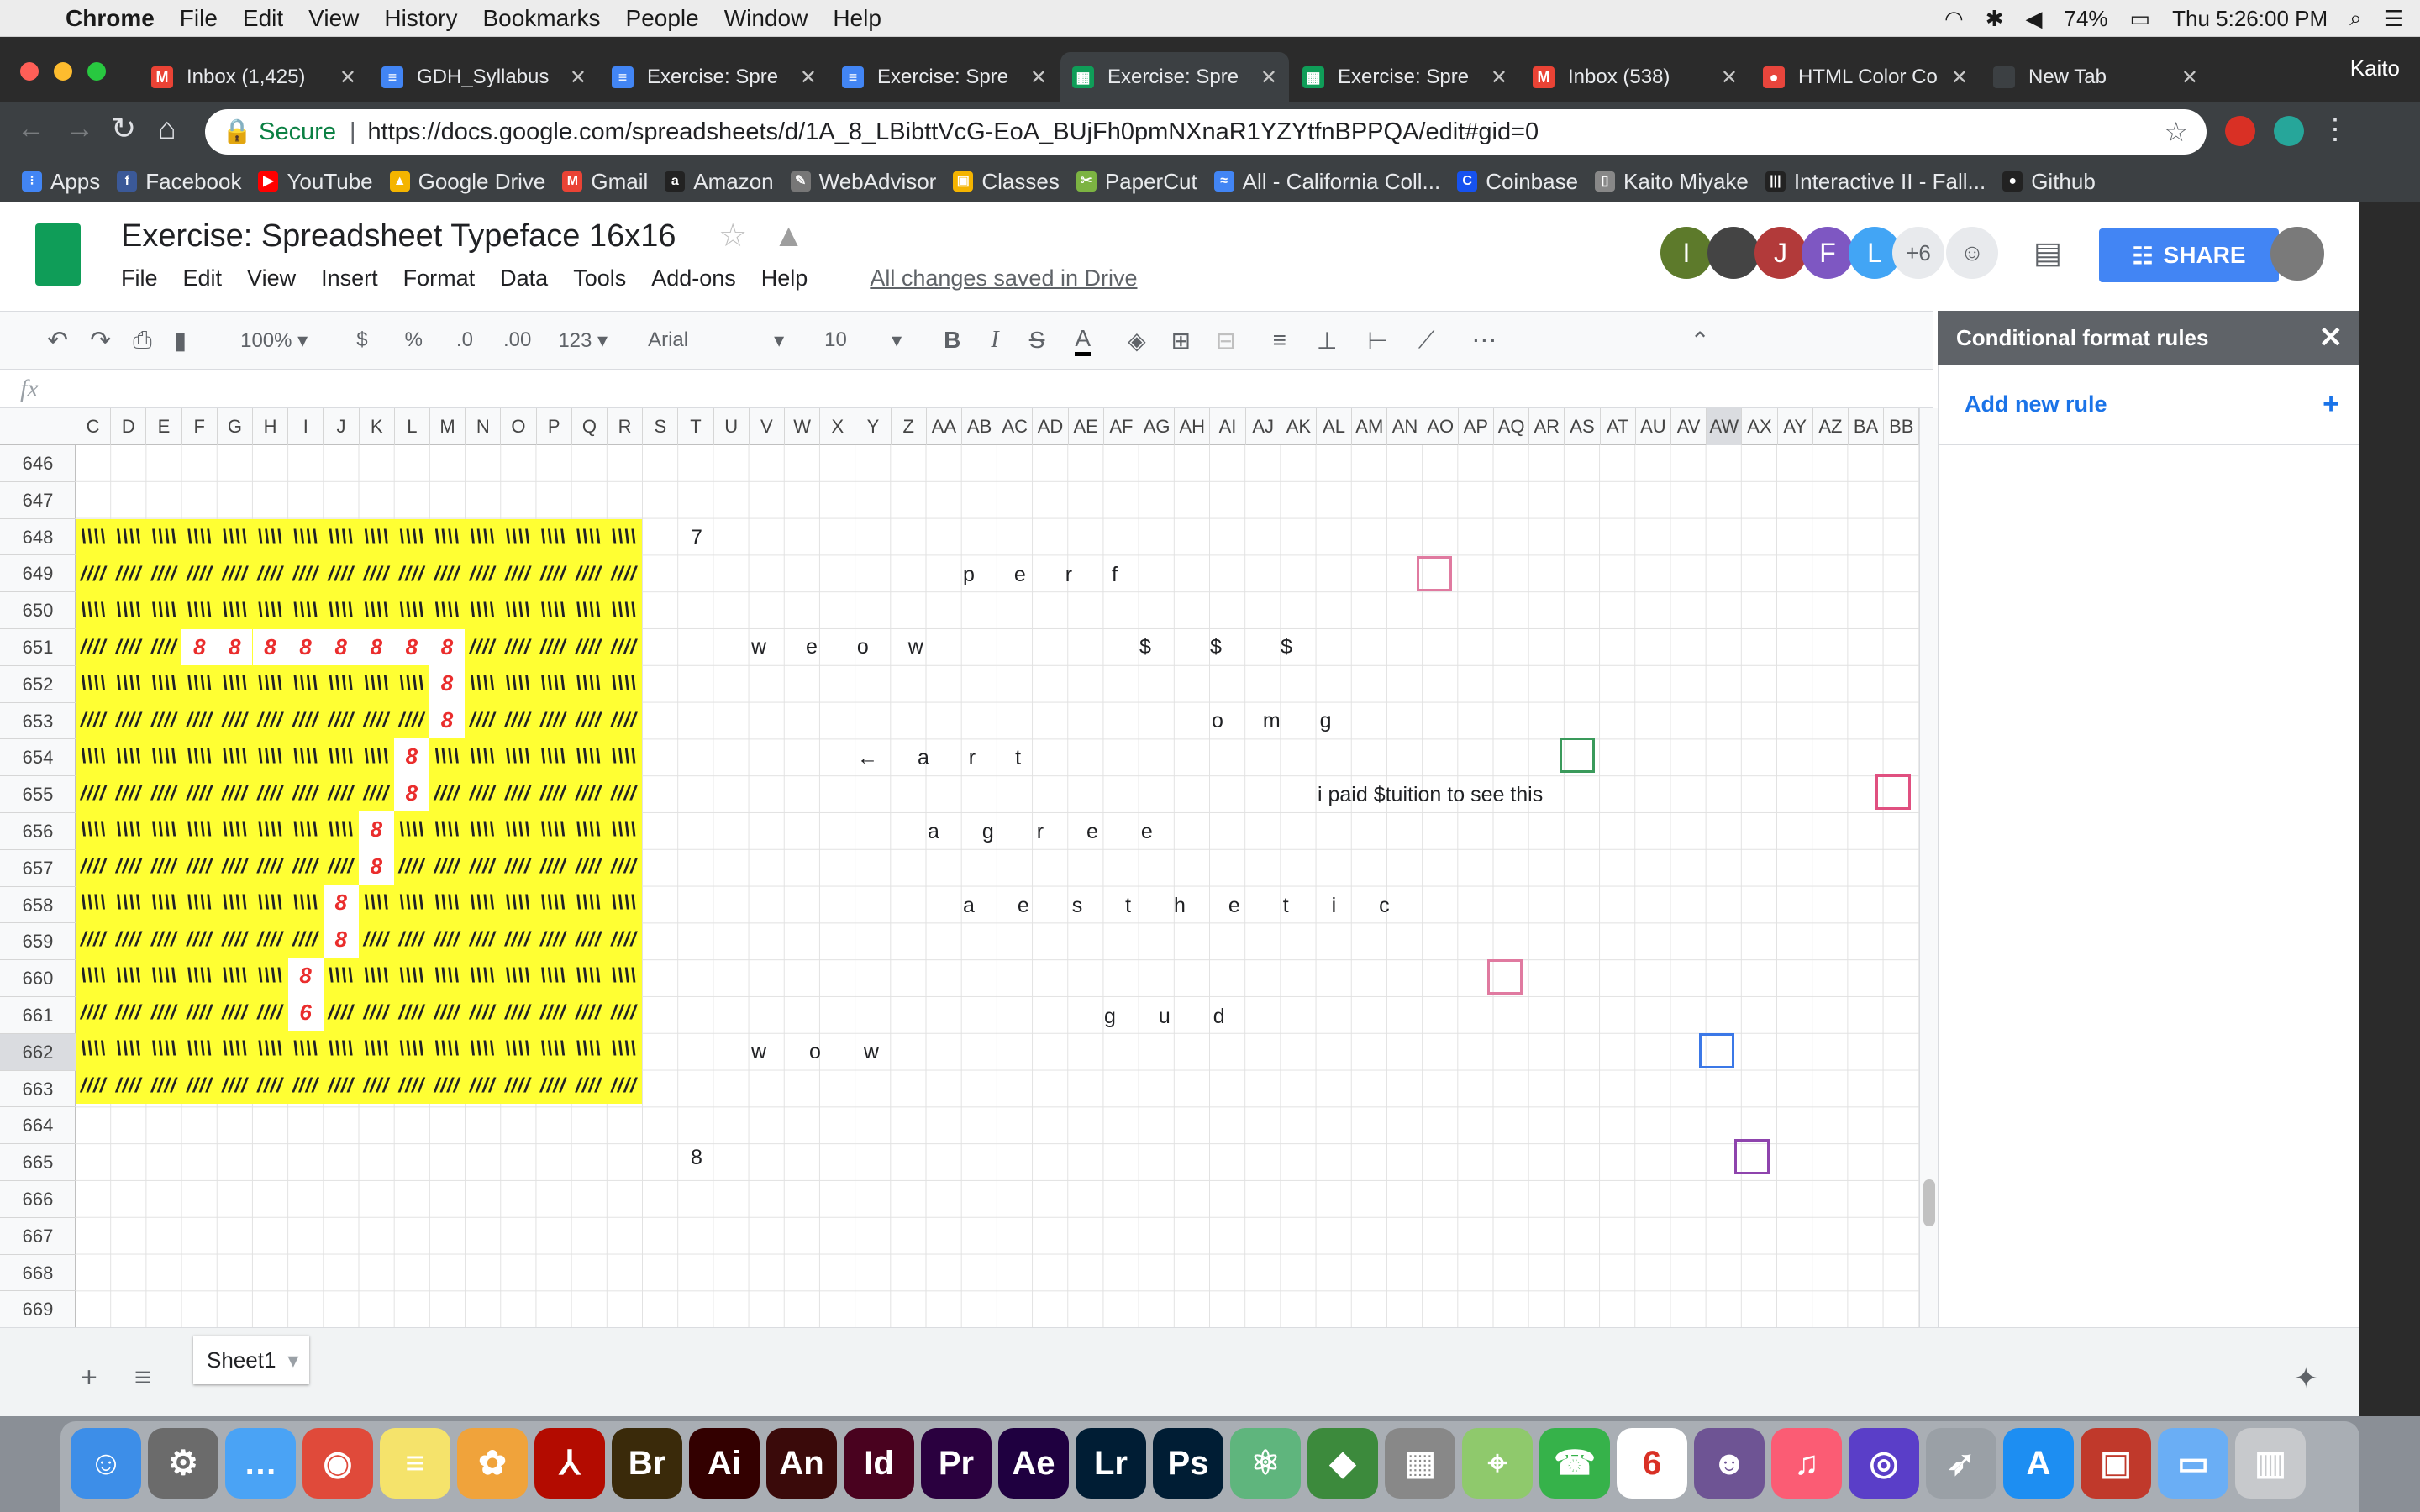  What do you see at coordinates (1954, 19) in the screenshot?
I see `wifi-icon: ◠` at bounding box center [1954, 19].